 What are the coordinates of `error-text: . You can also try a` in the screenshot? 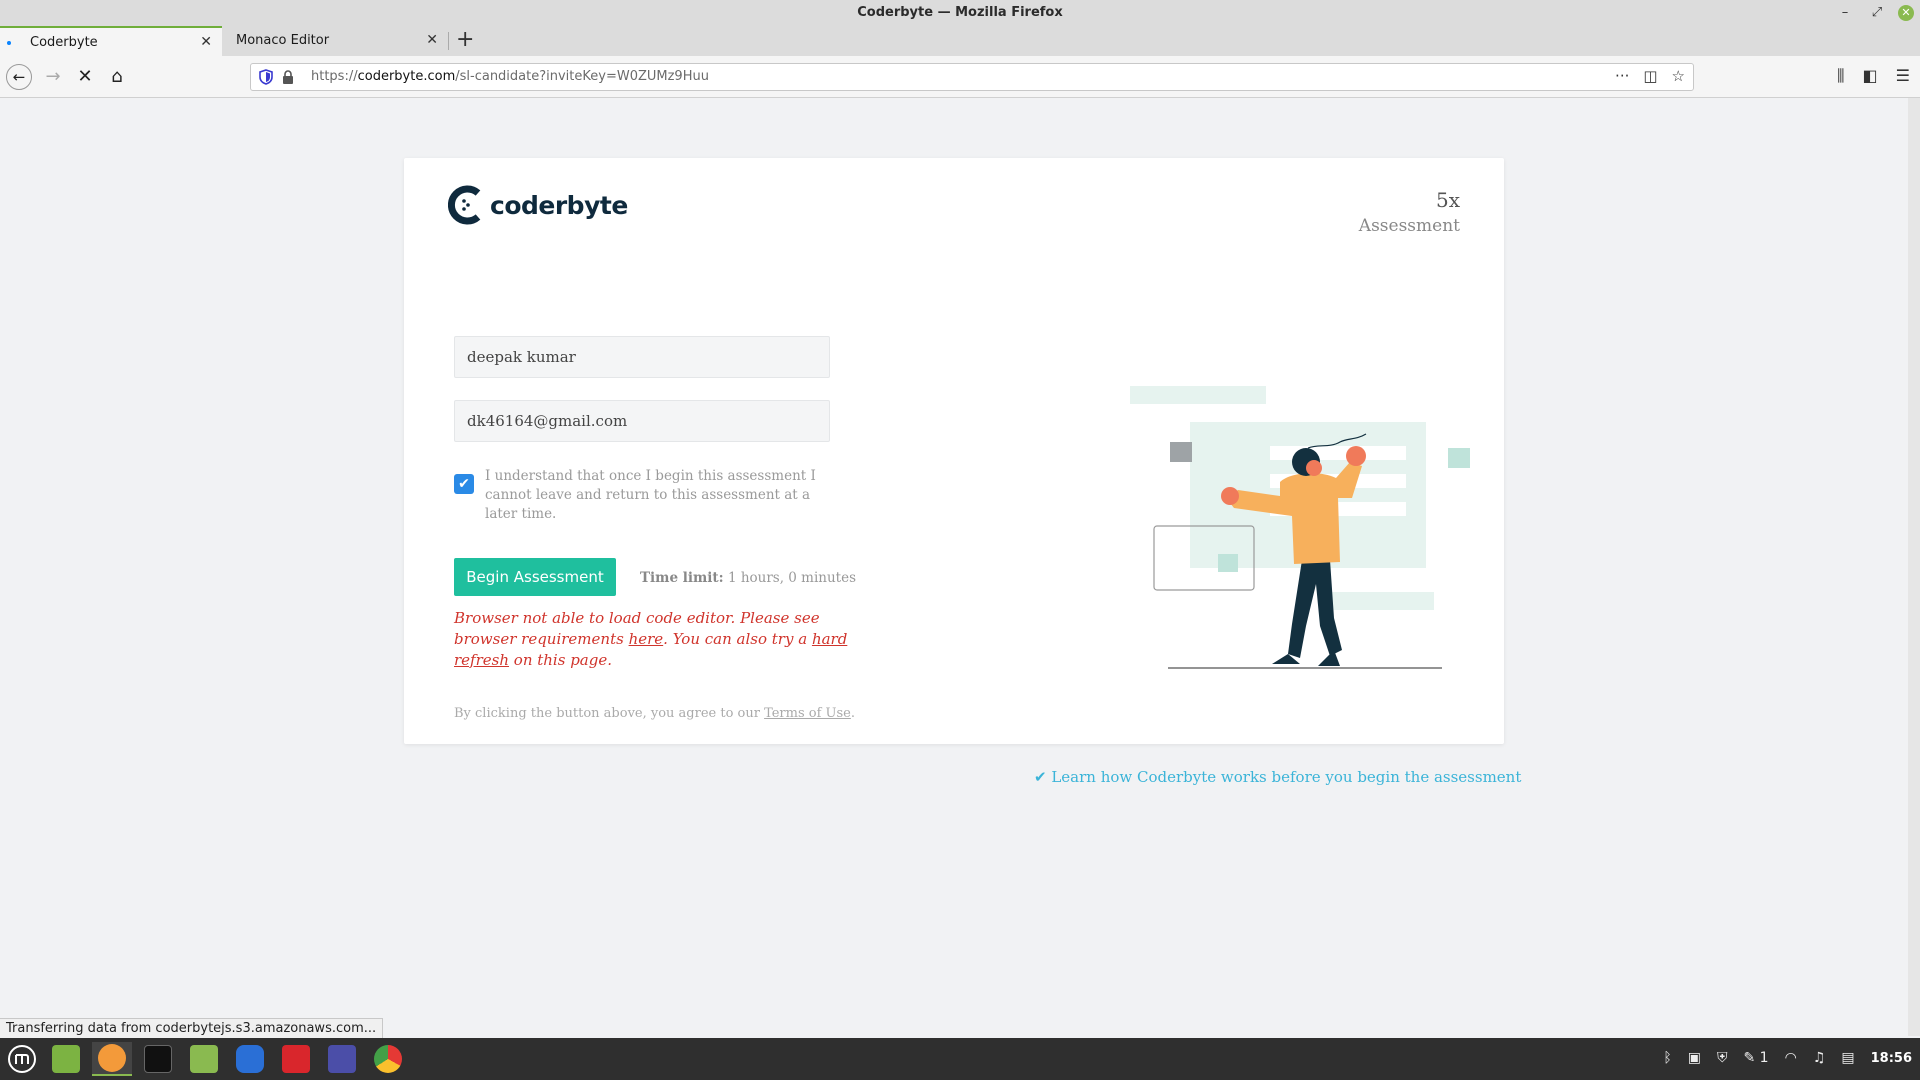 It's located at (737, 639).